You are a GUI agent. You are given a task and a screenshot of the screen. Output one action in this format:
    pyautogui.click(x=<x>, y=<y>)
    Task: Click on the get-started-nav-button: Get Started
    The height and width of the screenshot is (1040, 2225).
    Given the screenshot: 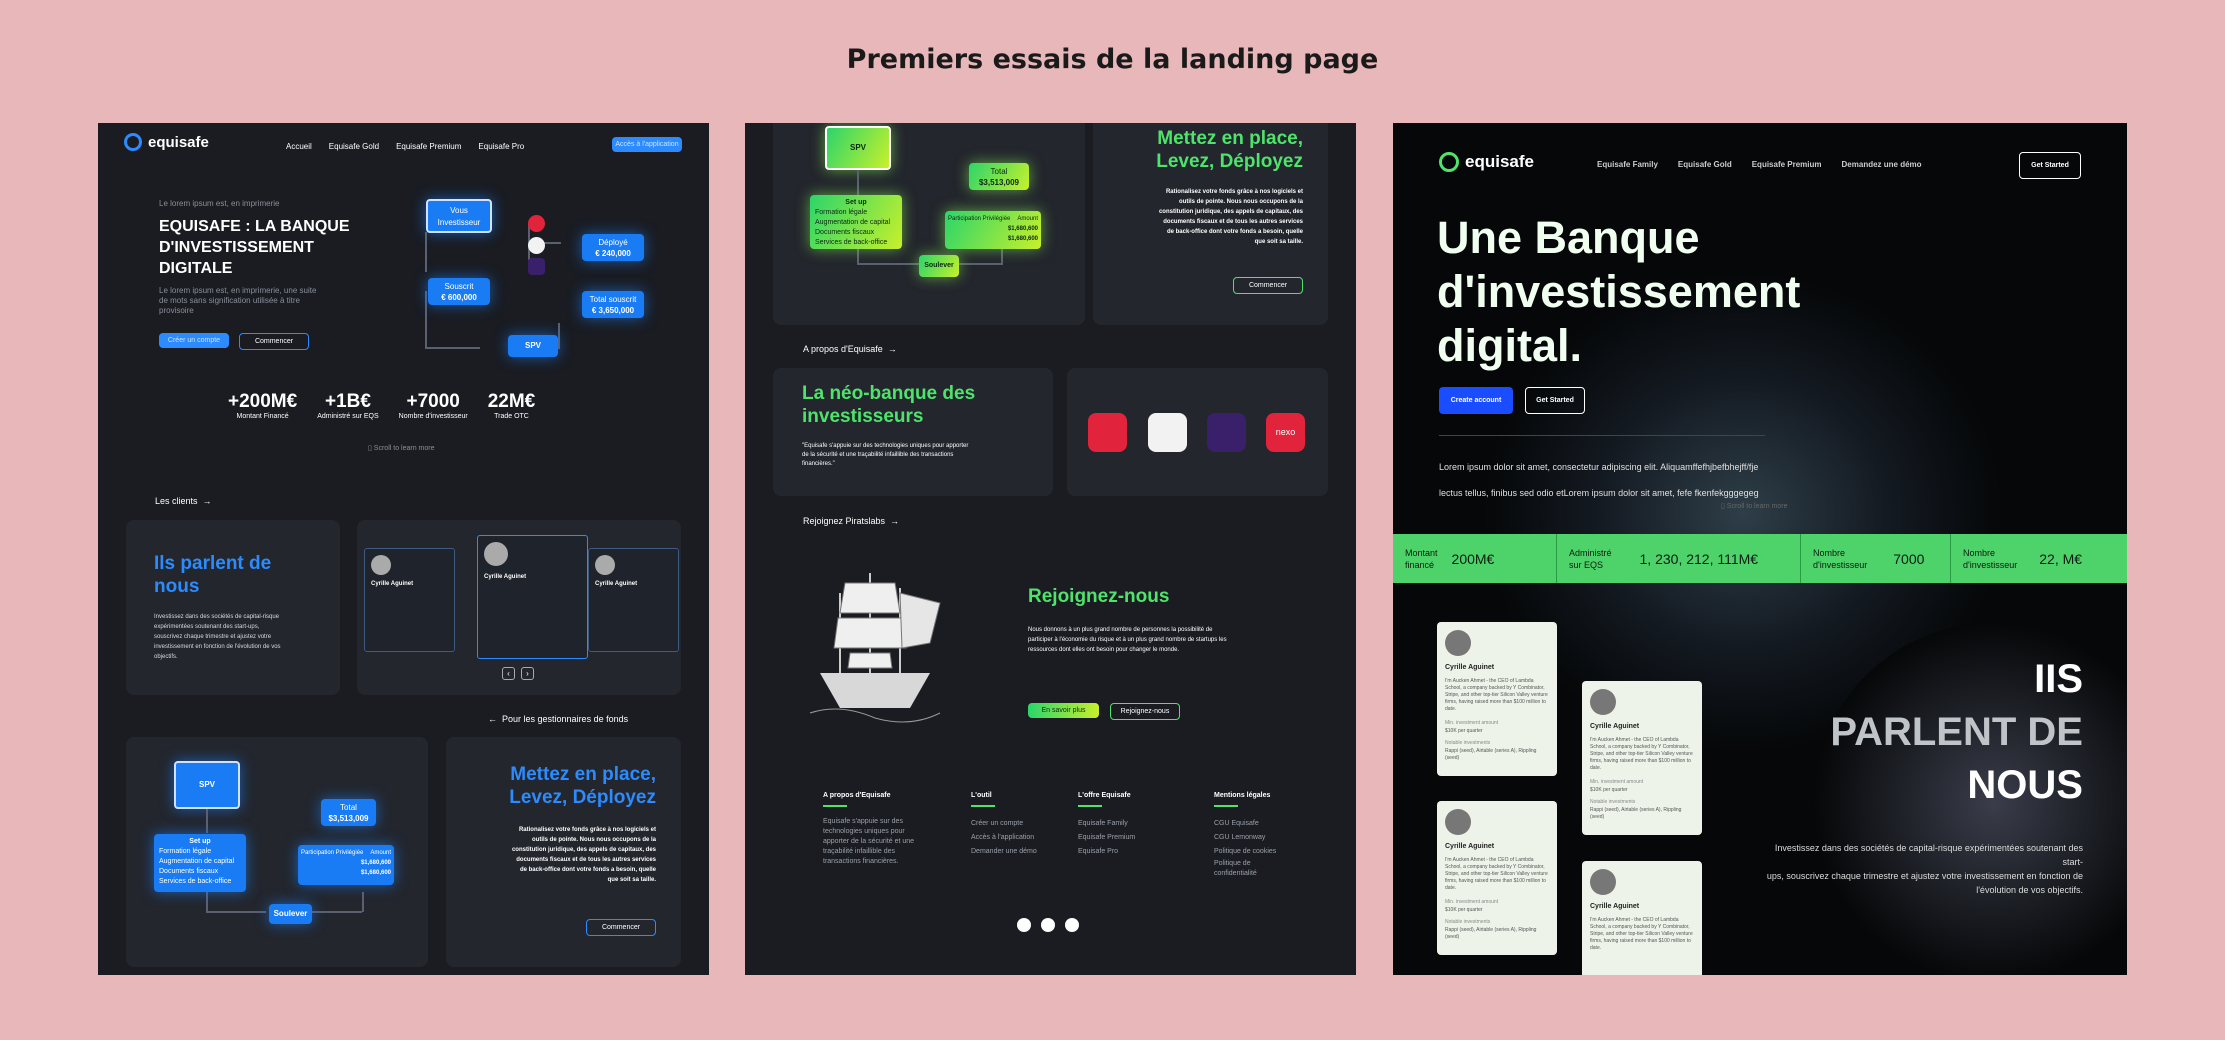 What is the action you would take?
    pyautogui.click(x=2050, y=165)
    